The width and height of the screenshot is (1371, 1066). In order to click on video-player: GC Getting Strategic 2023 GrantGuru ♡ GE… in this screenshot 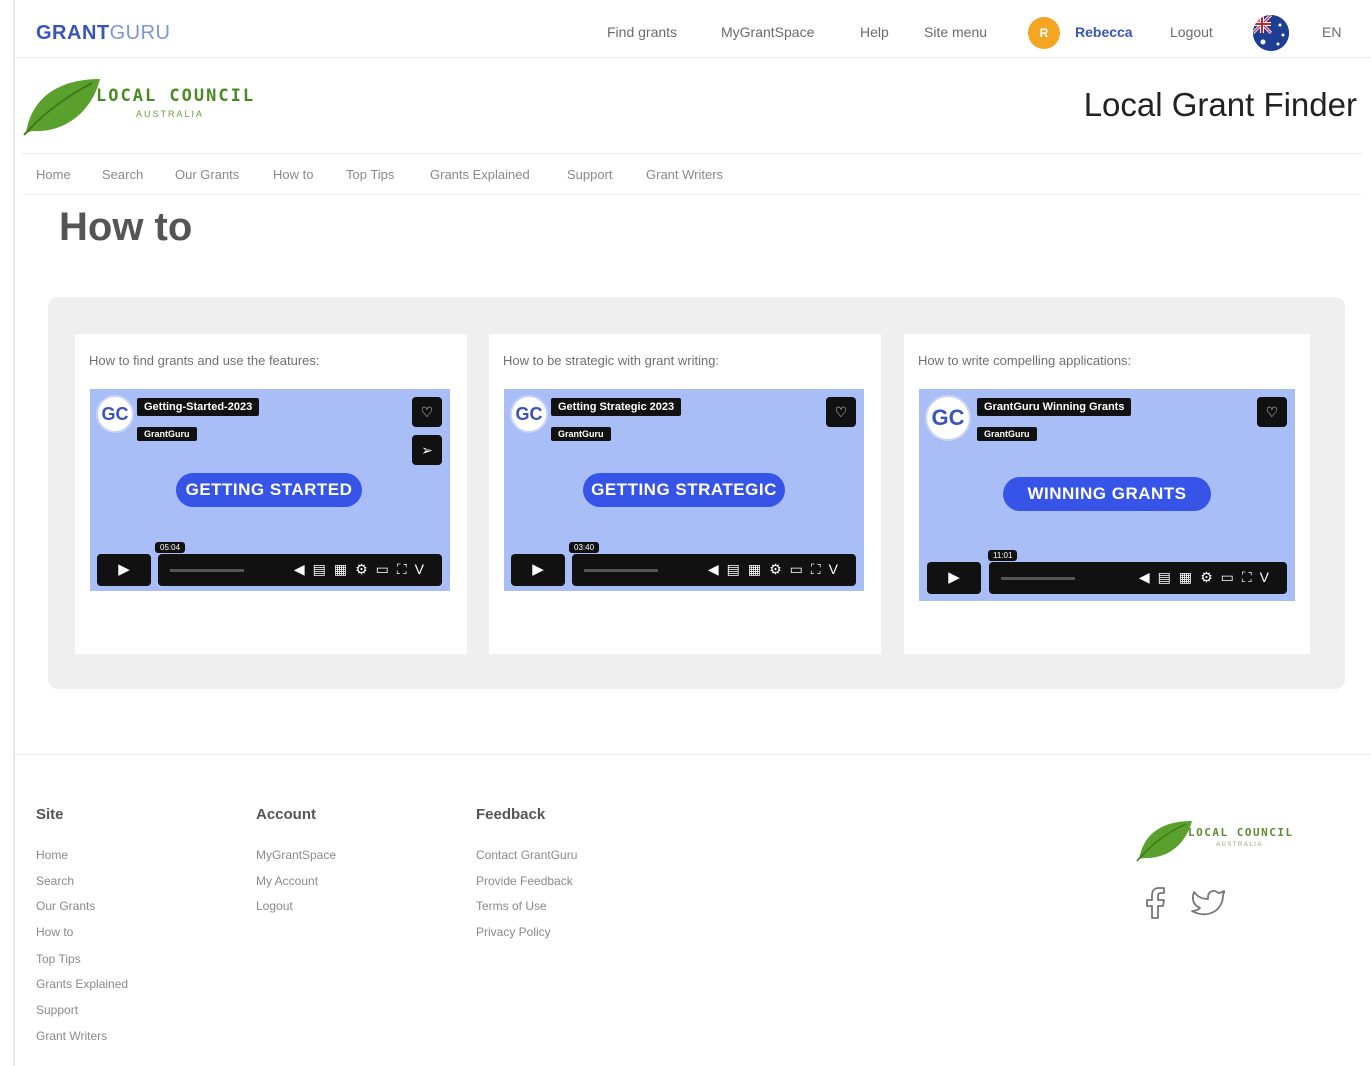, I will do `click(684, 490)`.